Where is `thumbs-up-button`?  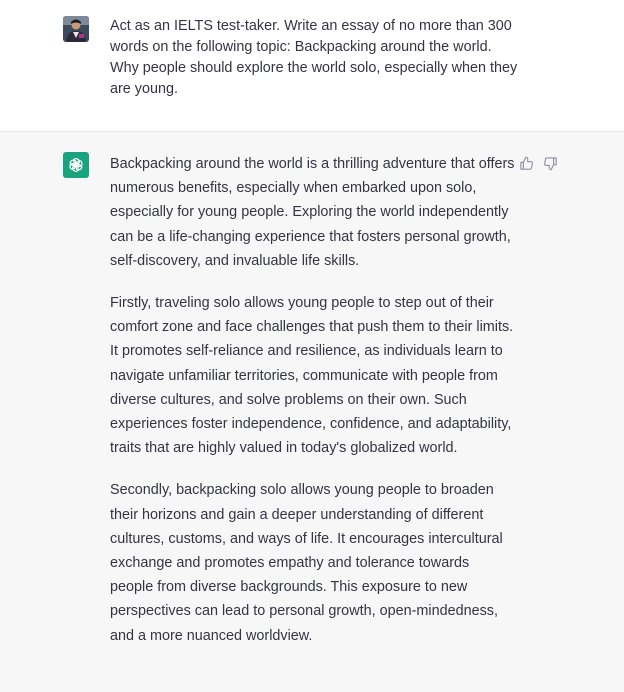 thumbs-up-button is located at coordinates (526, 163).